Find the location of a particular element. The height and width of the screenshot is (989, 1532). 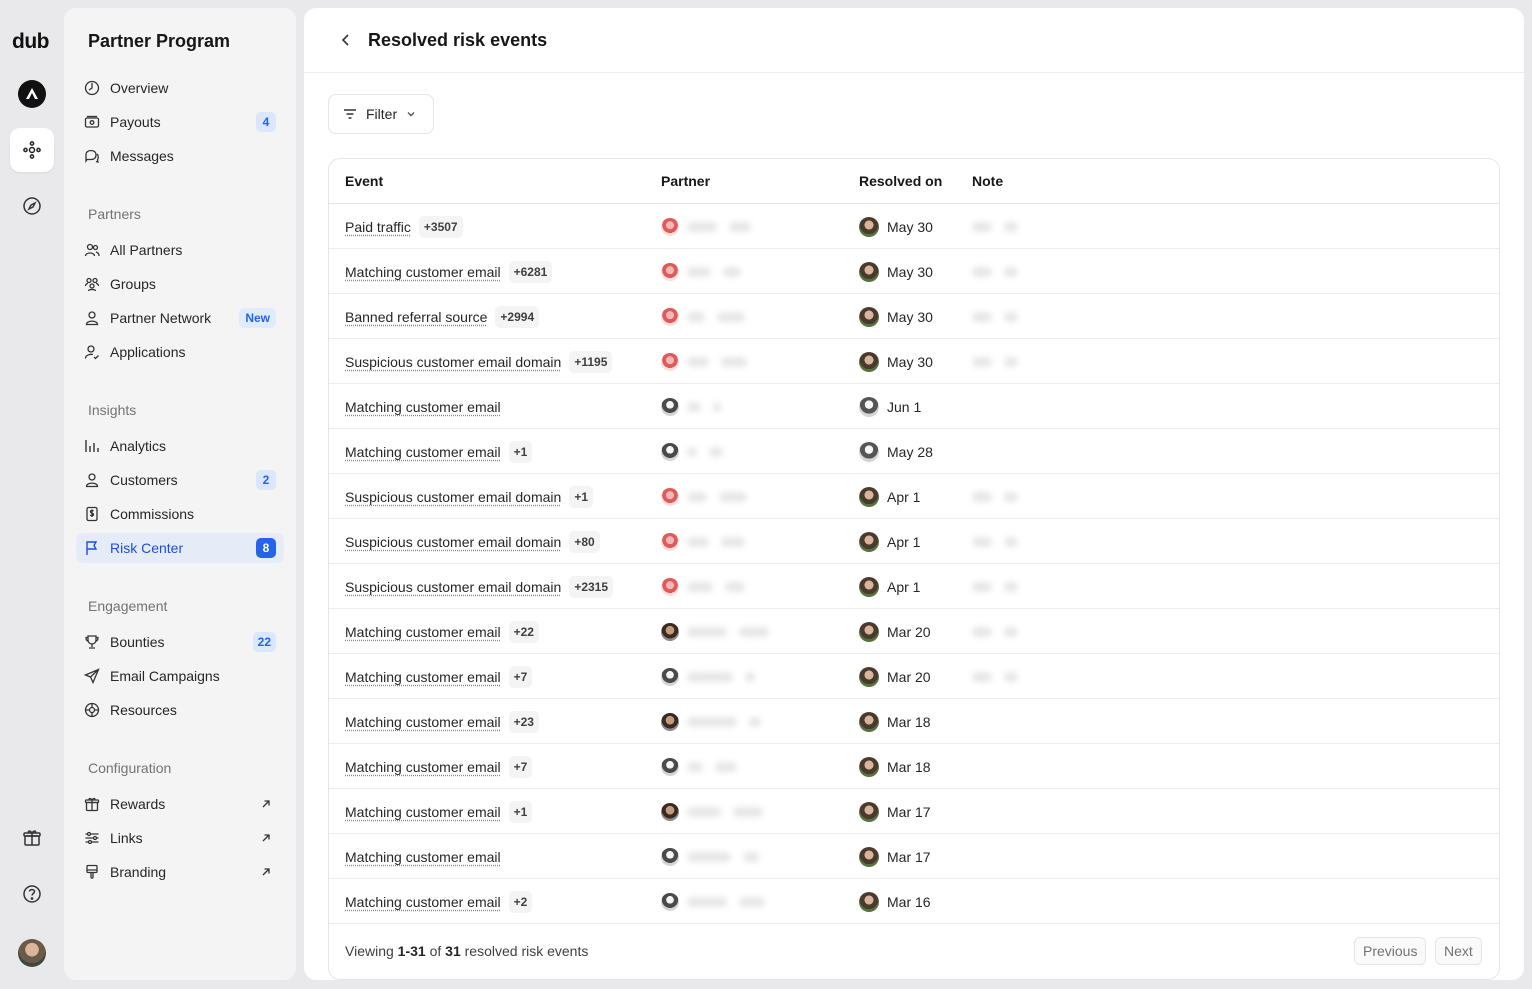

partner-program-nav is located at coordinates (32, 150).